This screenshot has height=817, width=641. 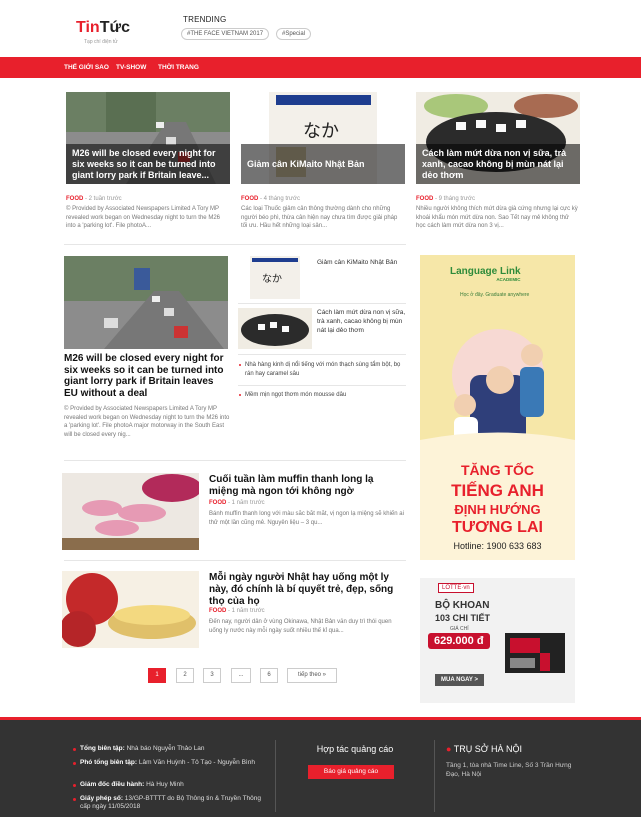 I want to click on footer-editor: Tổng biên tập: Nhà báo Nguyễn Thảo Lan, so click(x=169, y=749).